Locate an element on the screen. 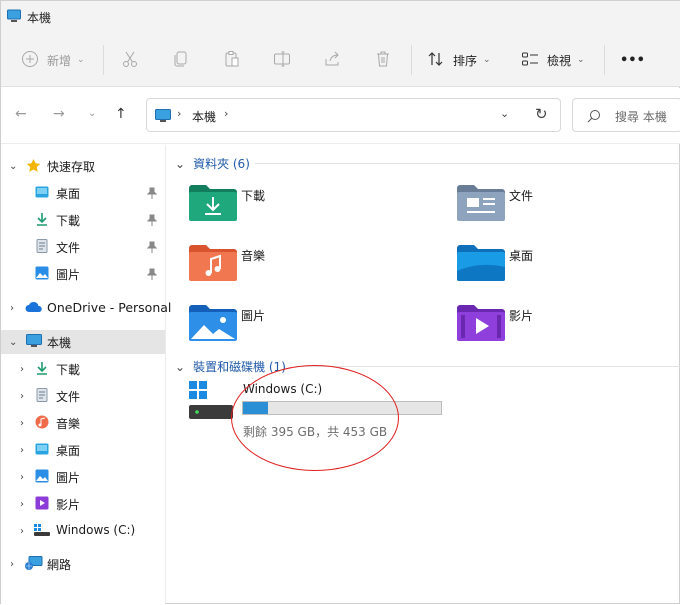  sort-icon is located at coordinates (436, 60).